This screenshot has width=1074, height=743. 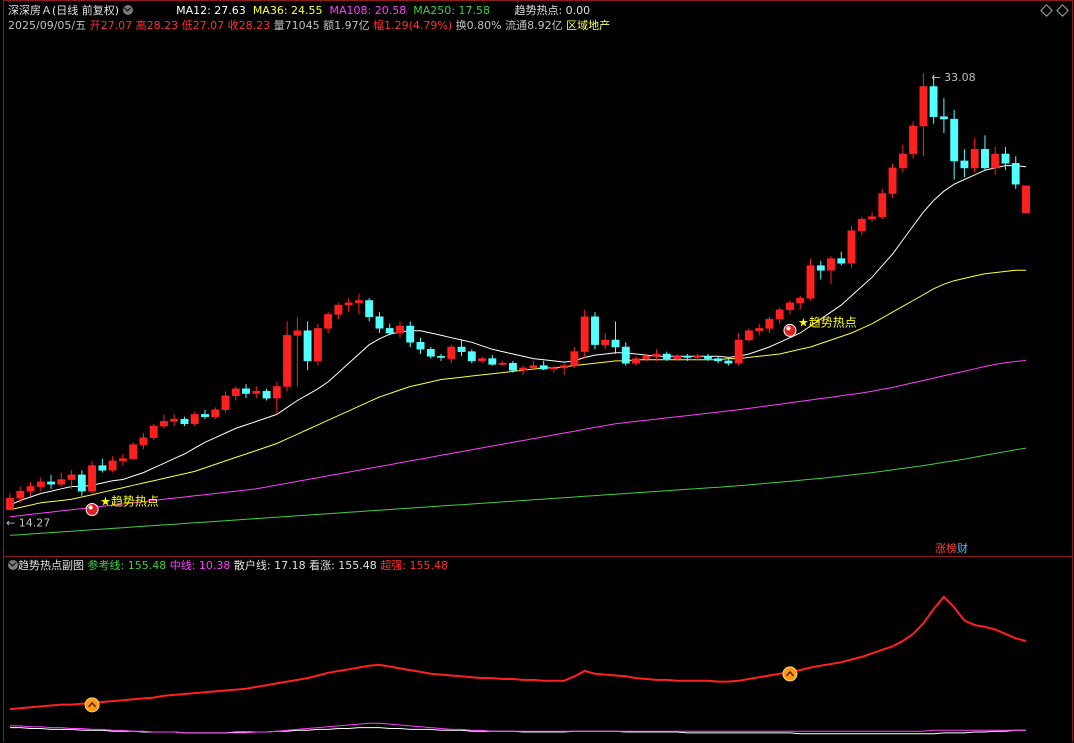 I want to click on max-price-label: ← 33.08, so click(x=953, y=77).